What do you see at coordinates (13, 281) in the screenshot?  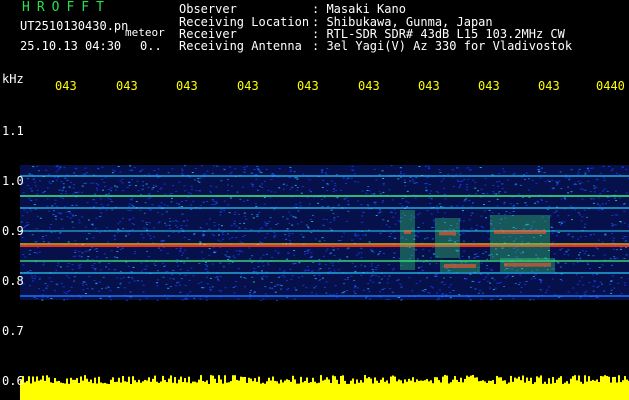 I see `y-tick-label: 0.8` at bounding box center [13, 281].